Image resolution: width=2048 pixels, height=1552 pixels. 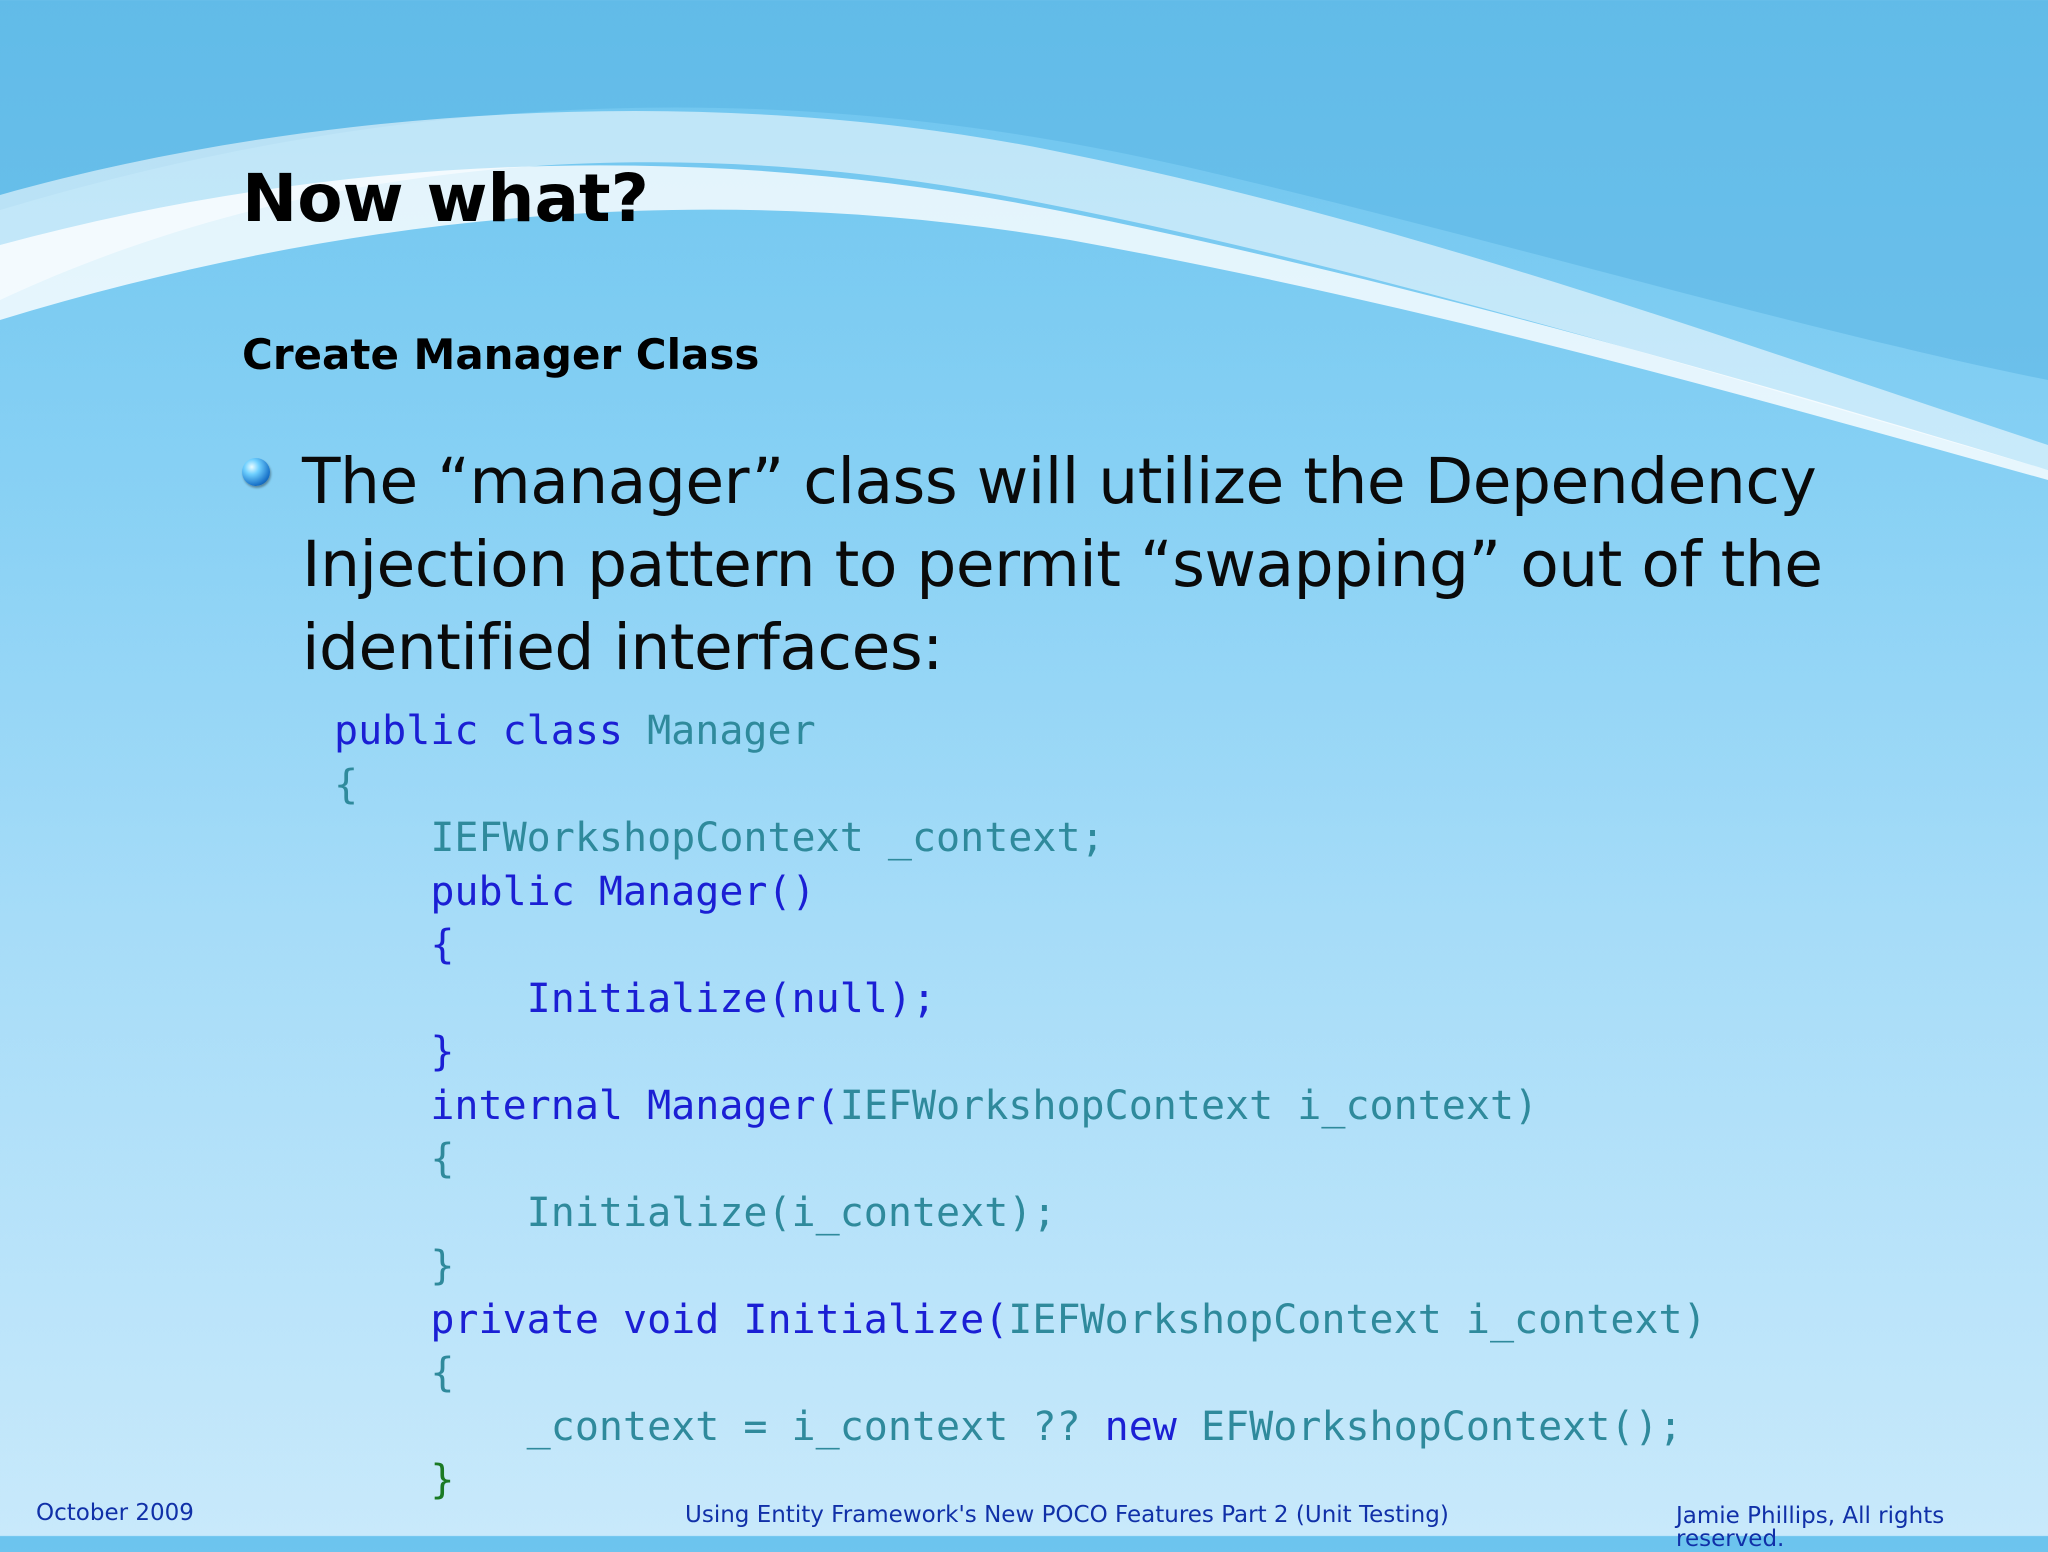 I want to click on code-line: Initialize(i_context);, so click(x=1020, y=1214).